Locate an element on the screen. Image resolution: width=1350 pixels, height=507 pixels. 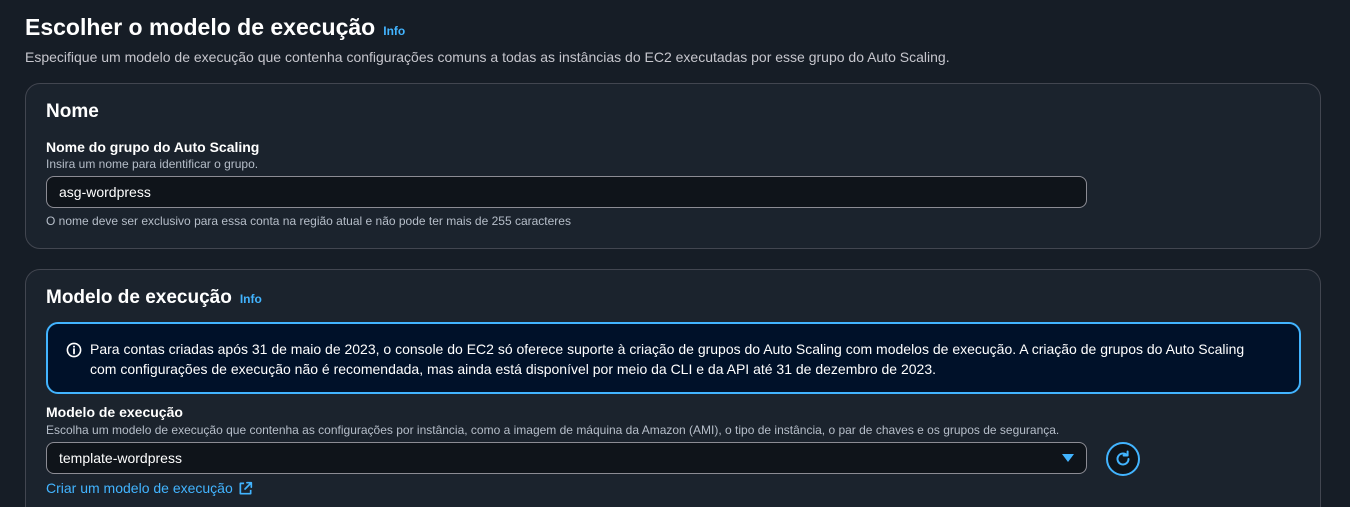
launch-template-label: Modelo de execução is located at coordinates (114, 412).